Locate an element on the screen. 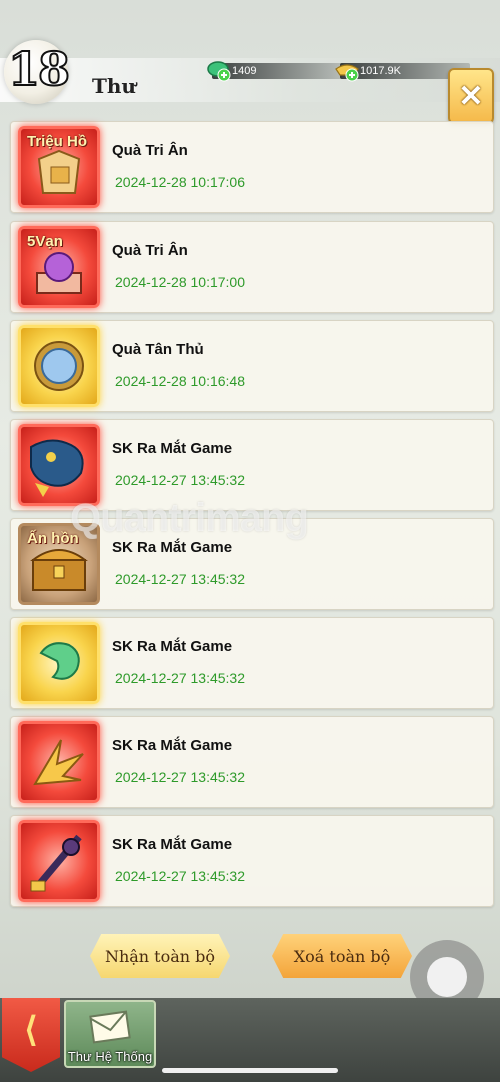 This screenshot has width=500, height=1082. close-icon: ✕ is located at coordinates (471, 96).